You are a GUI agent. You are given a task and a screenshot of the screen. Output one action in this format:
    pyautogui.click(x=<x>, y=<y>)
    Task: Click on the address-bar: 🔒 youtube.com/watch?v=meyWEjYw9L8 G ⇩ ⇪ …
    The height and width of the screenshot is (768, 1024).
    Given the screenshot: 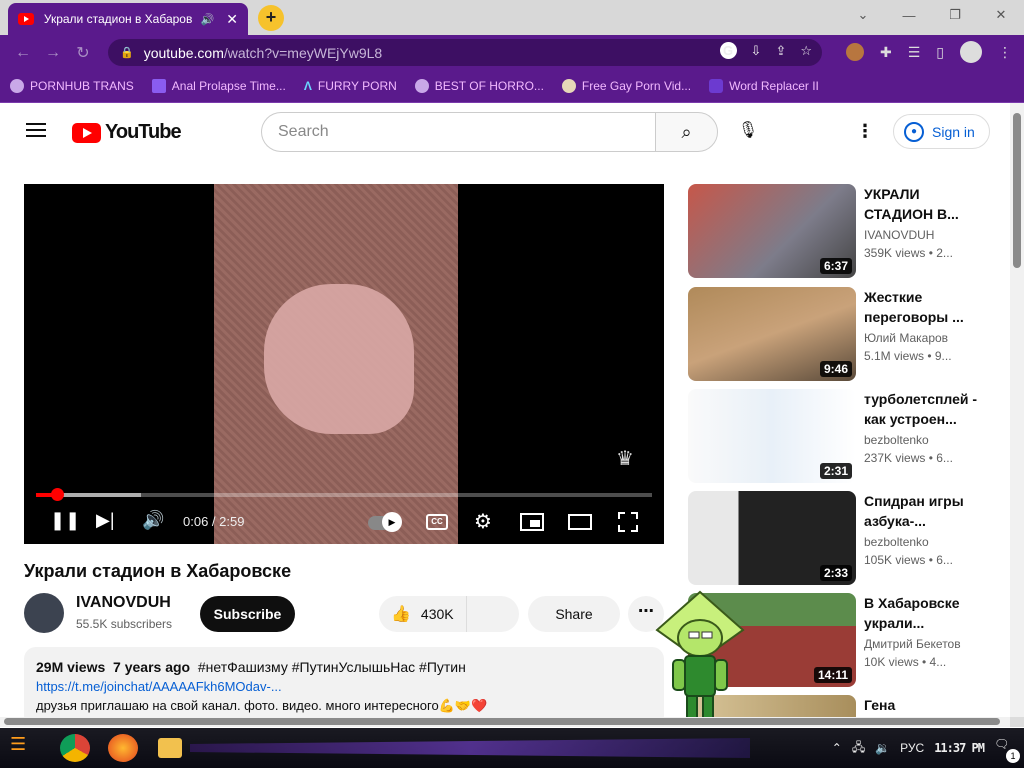 What is the action you would take?
    pyautogui.click(x=465, y=52)
    